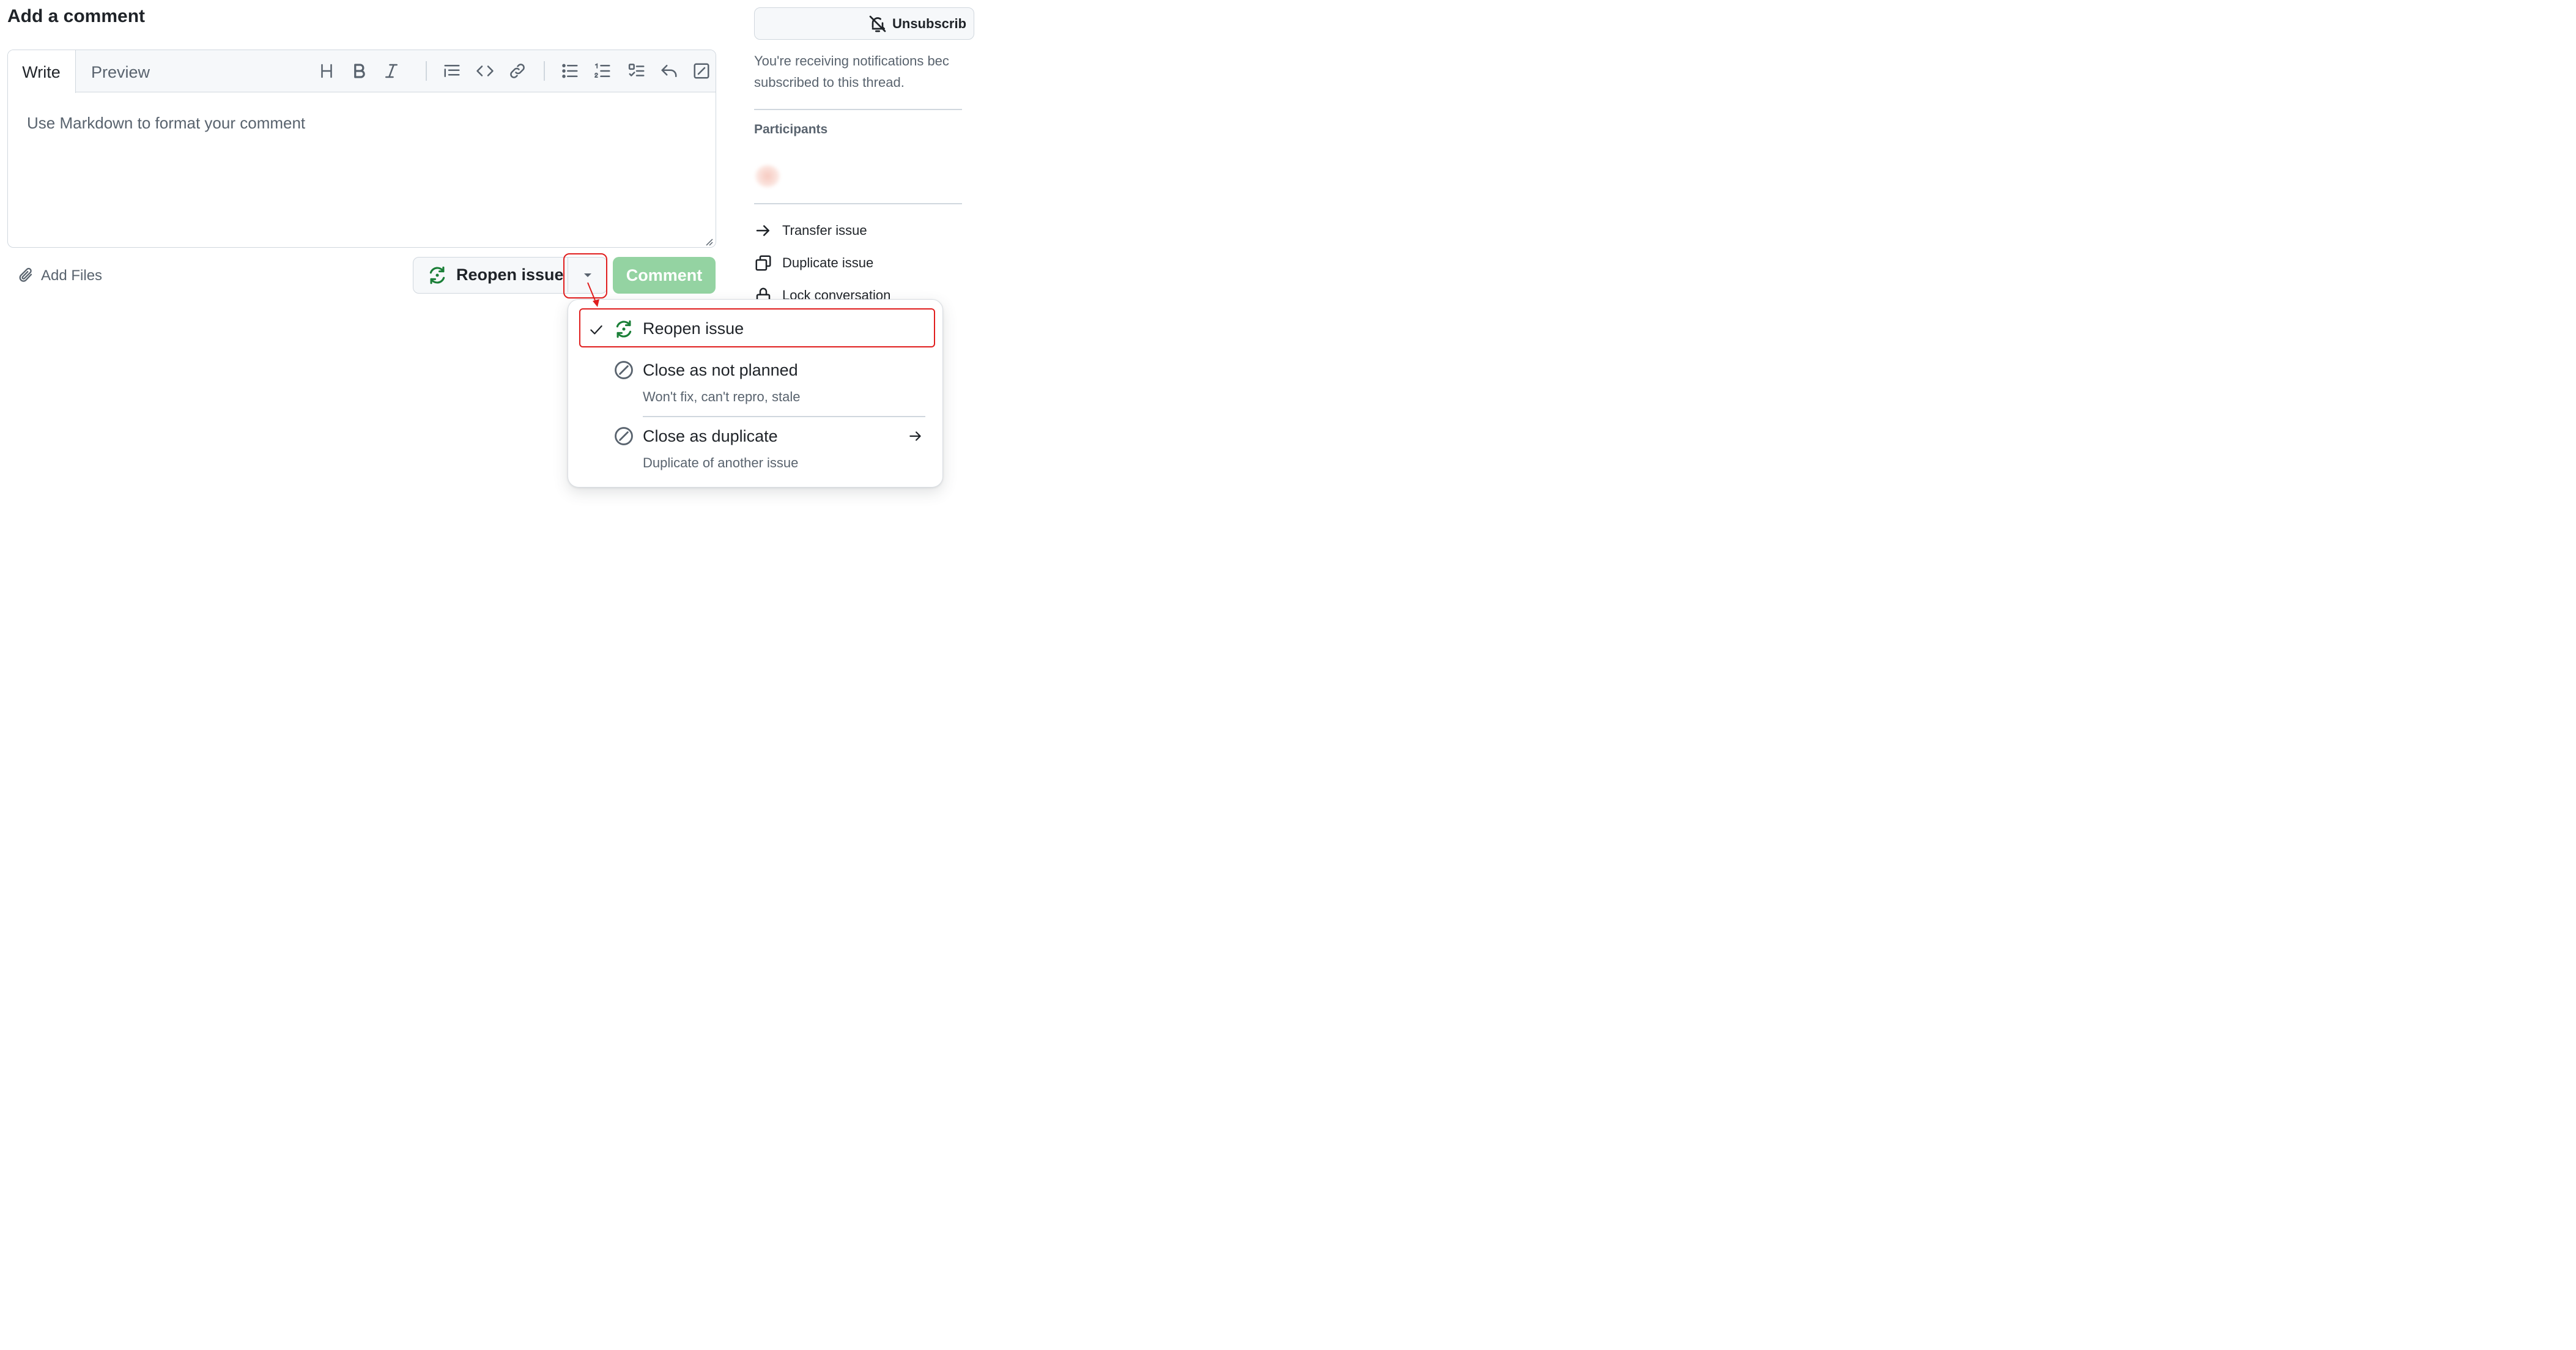 The image size is (2576, 1350). Describe the element at coordinates (721, 462) in the screenshot. I see `menu-item-description: Duplicate of another issue` at that location.